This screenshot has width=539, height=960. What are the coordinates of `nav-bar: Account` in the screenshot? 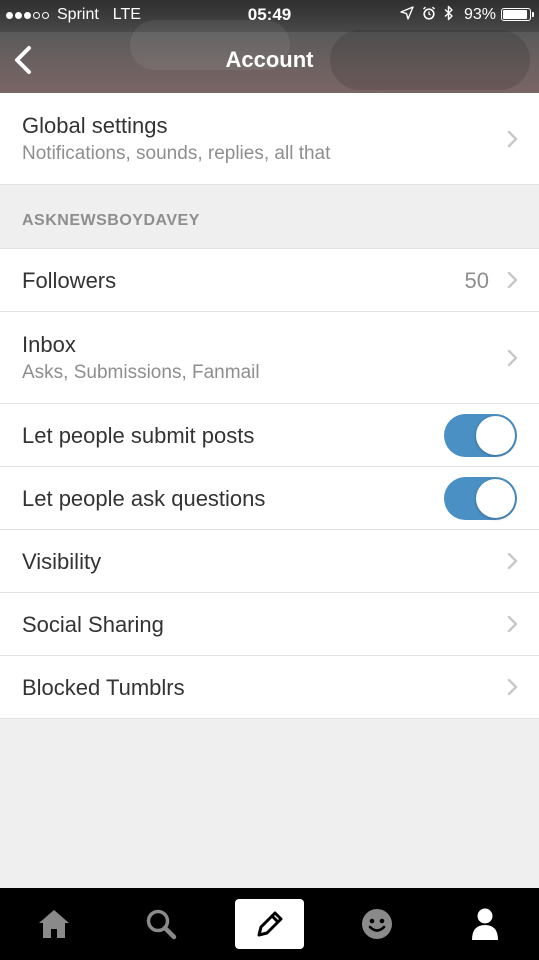 It's located at (269, 61).